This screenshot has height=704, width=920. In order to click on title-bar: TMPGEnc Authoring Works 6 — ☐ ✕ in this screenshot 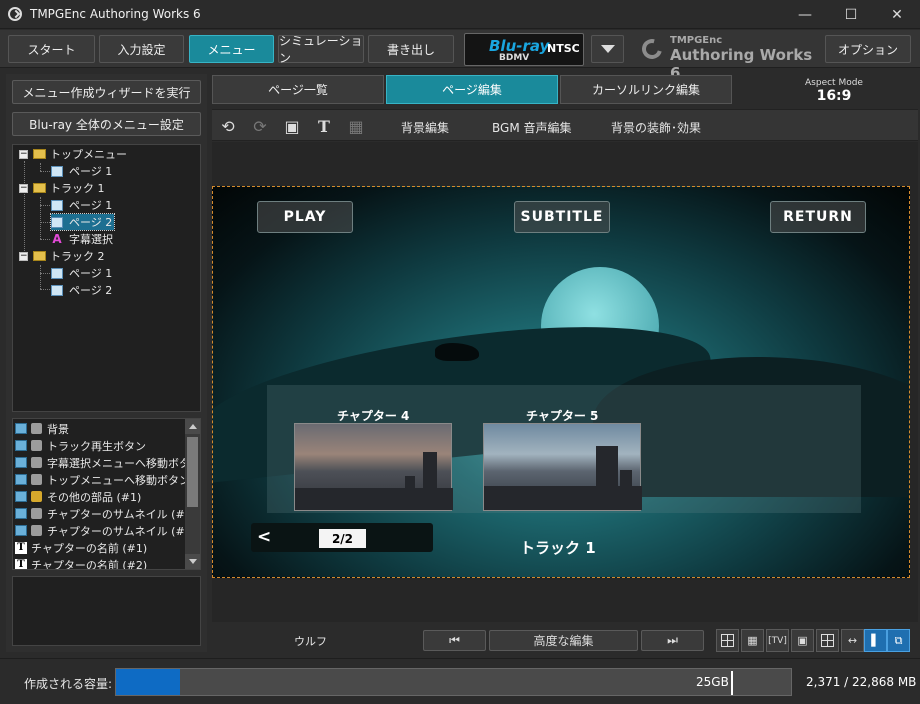, I will do `click(460, 14)`.